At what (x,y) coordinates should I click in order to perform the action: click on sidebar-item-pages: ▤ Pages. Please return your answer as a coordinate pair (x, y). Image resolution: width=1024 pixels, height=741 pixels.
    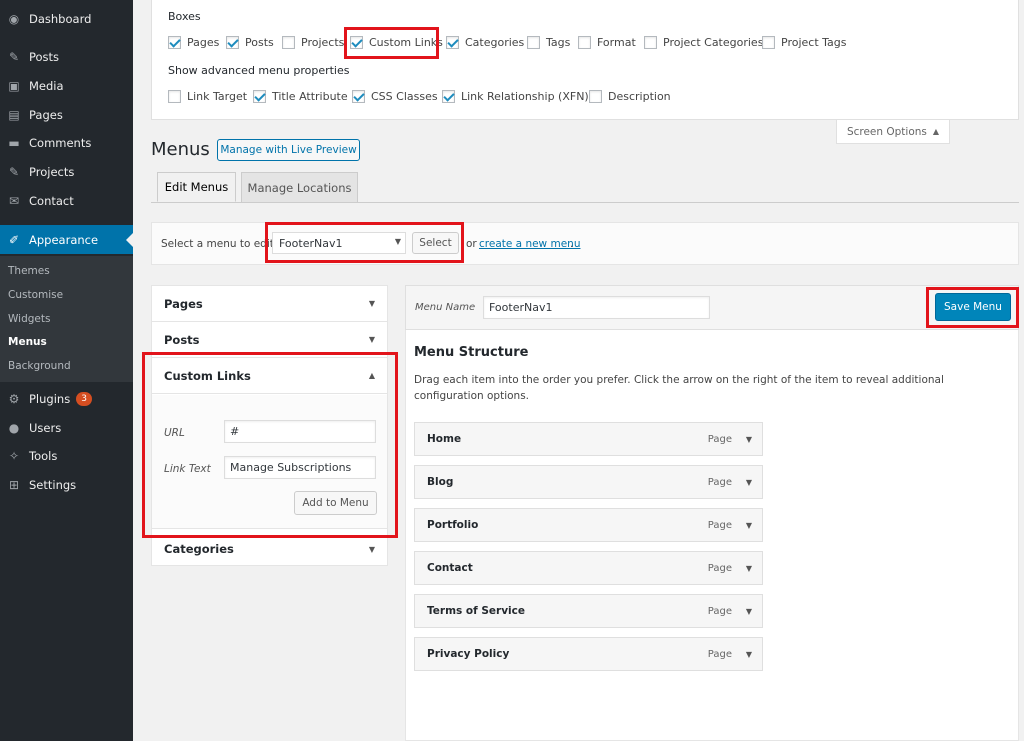
    Looking at the image, I should click on (66, 115).